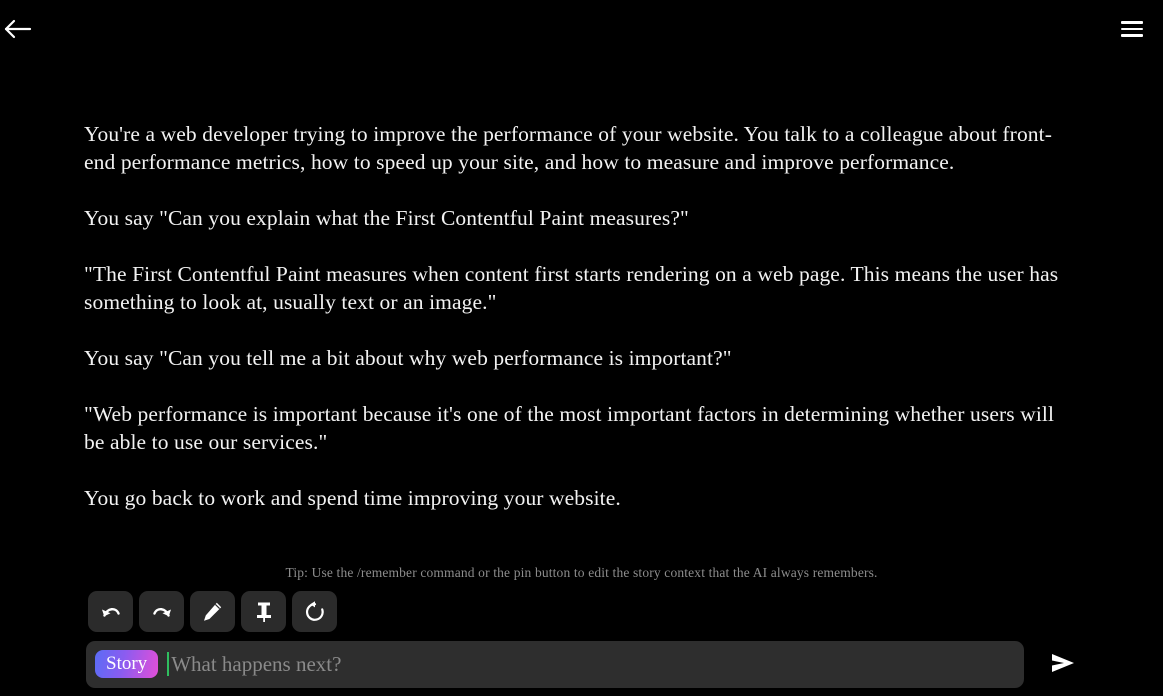 The width and height of the screenshot is (1163, 696). I want to click on undo-icon, so click(111, 612).